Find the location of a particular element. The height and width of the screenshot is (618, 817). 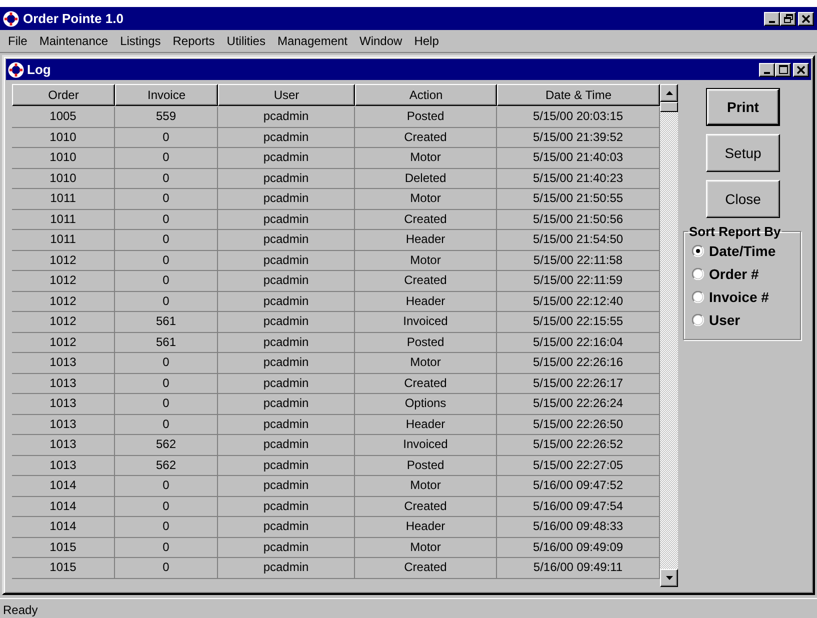

window-title: Log is located at coordinates (39, 69).